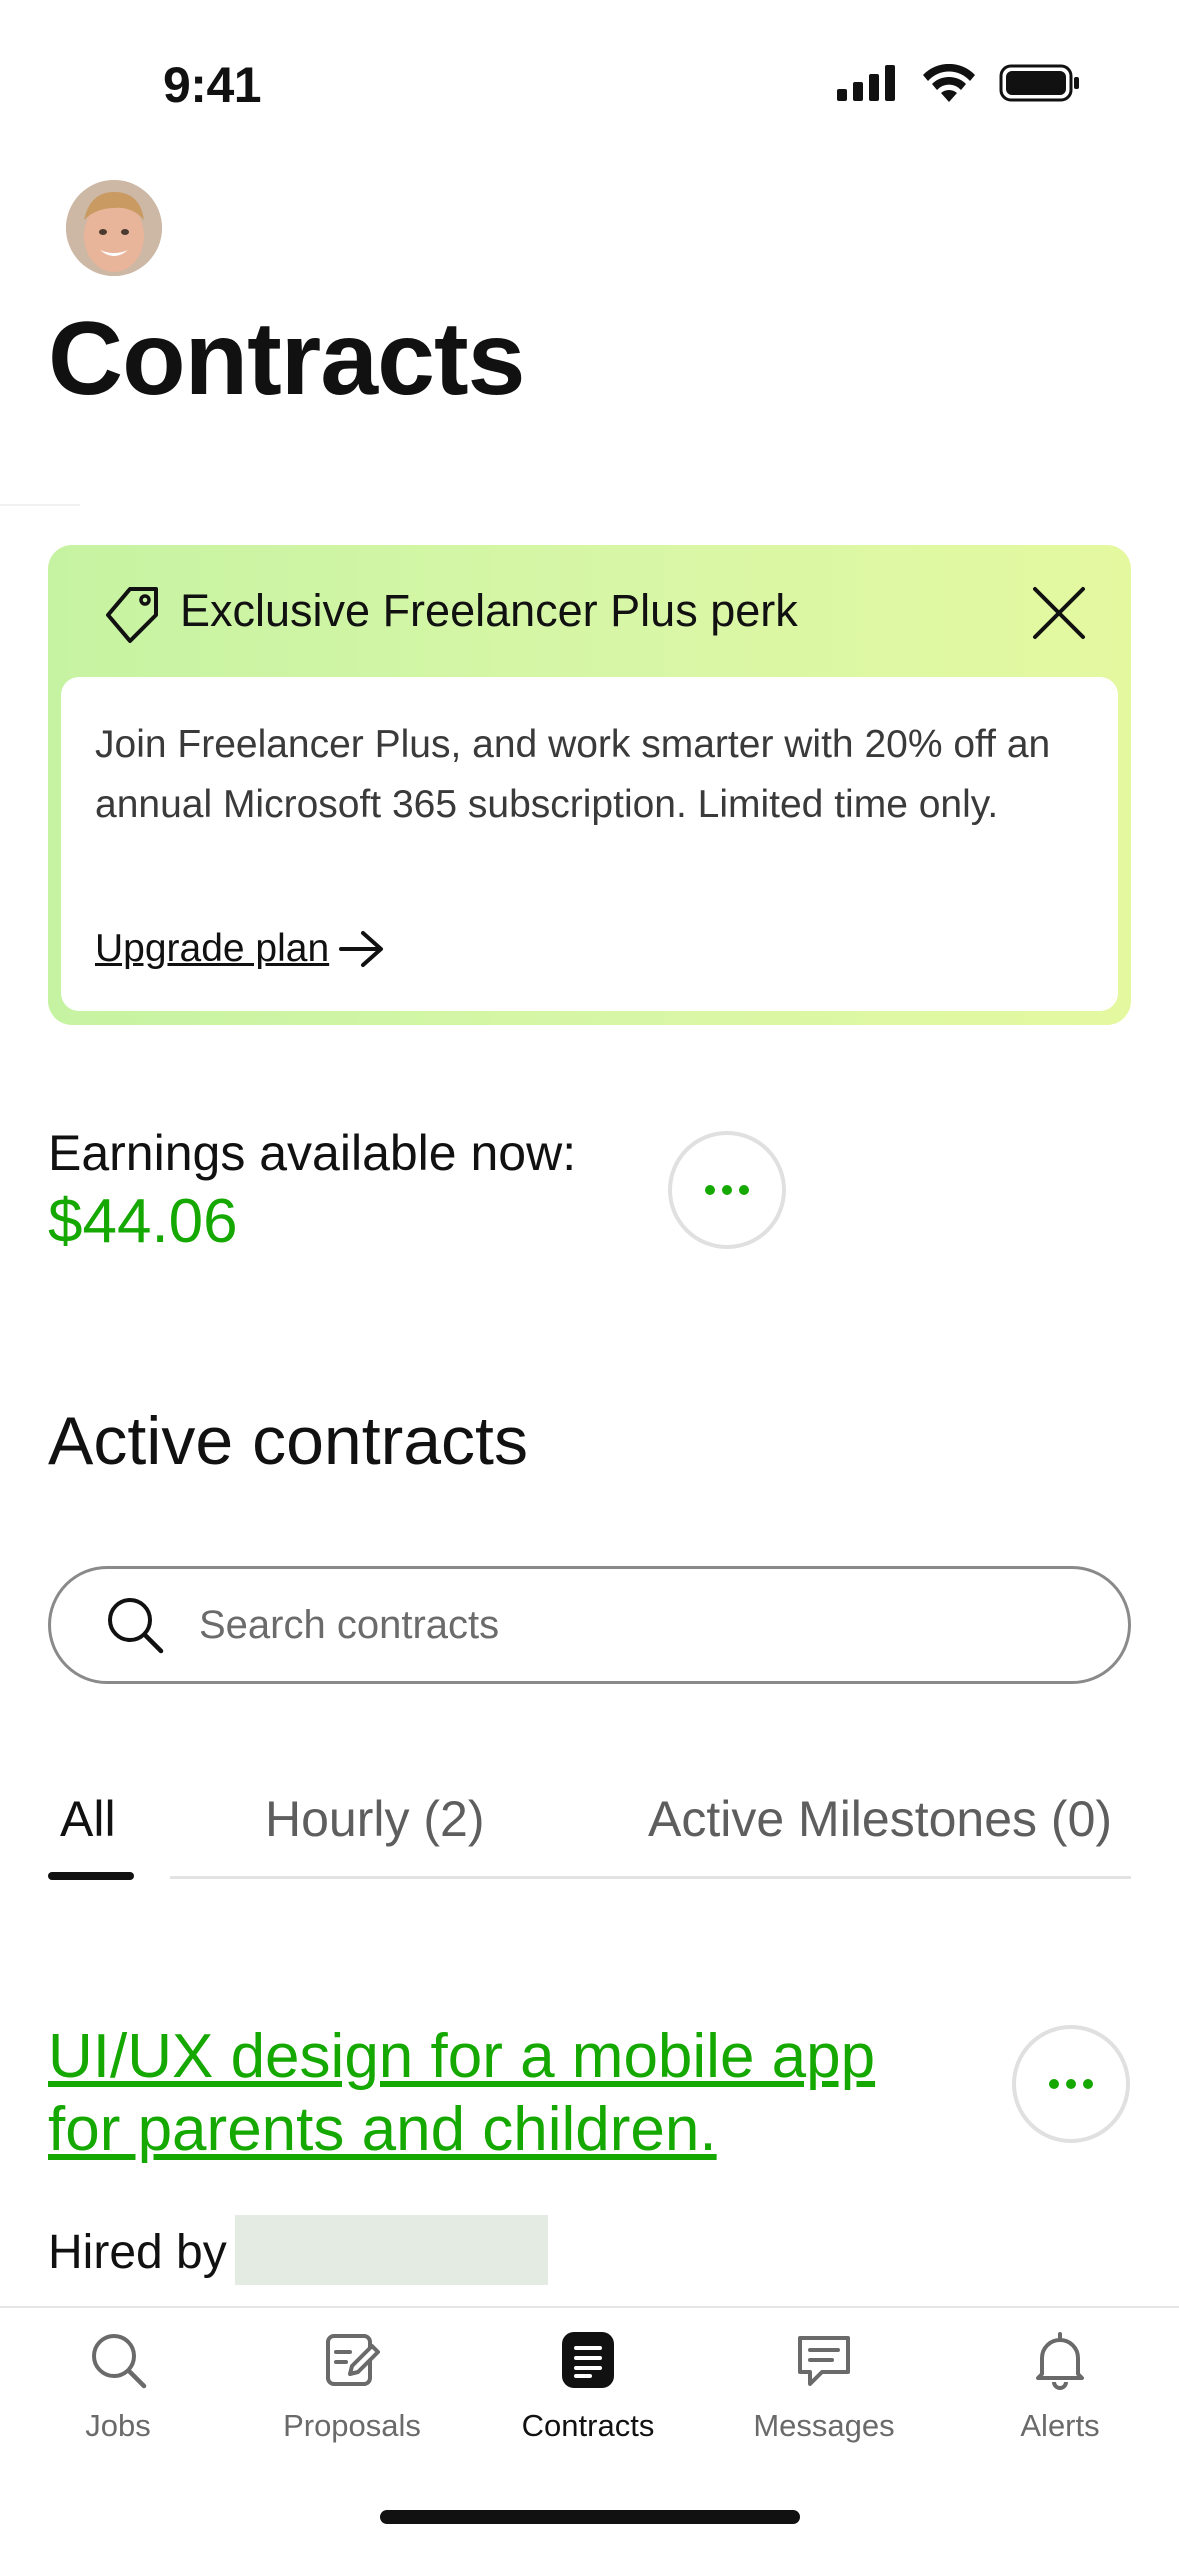 This screenshot has height=2556, width=1179. I want to click on messages-icon, so click(824, 2361).